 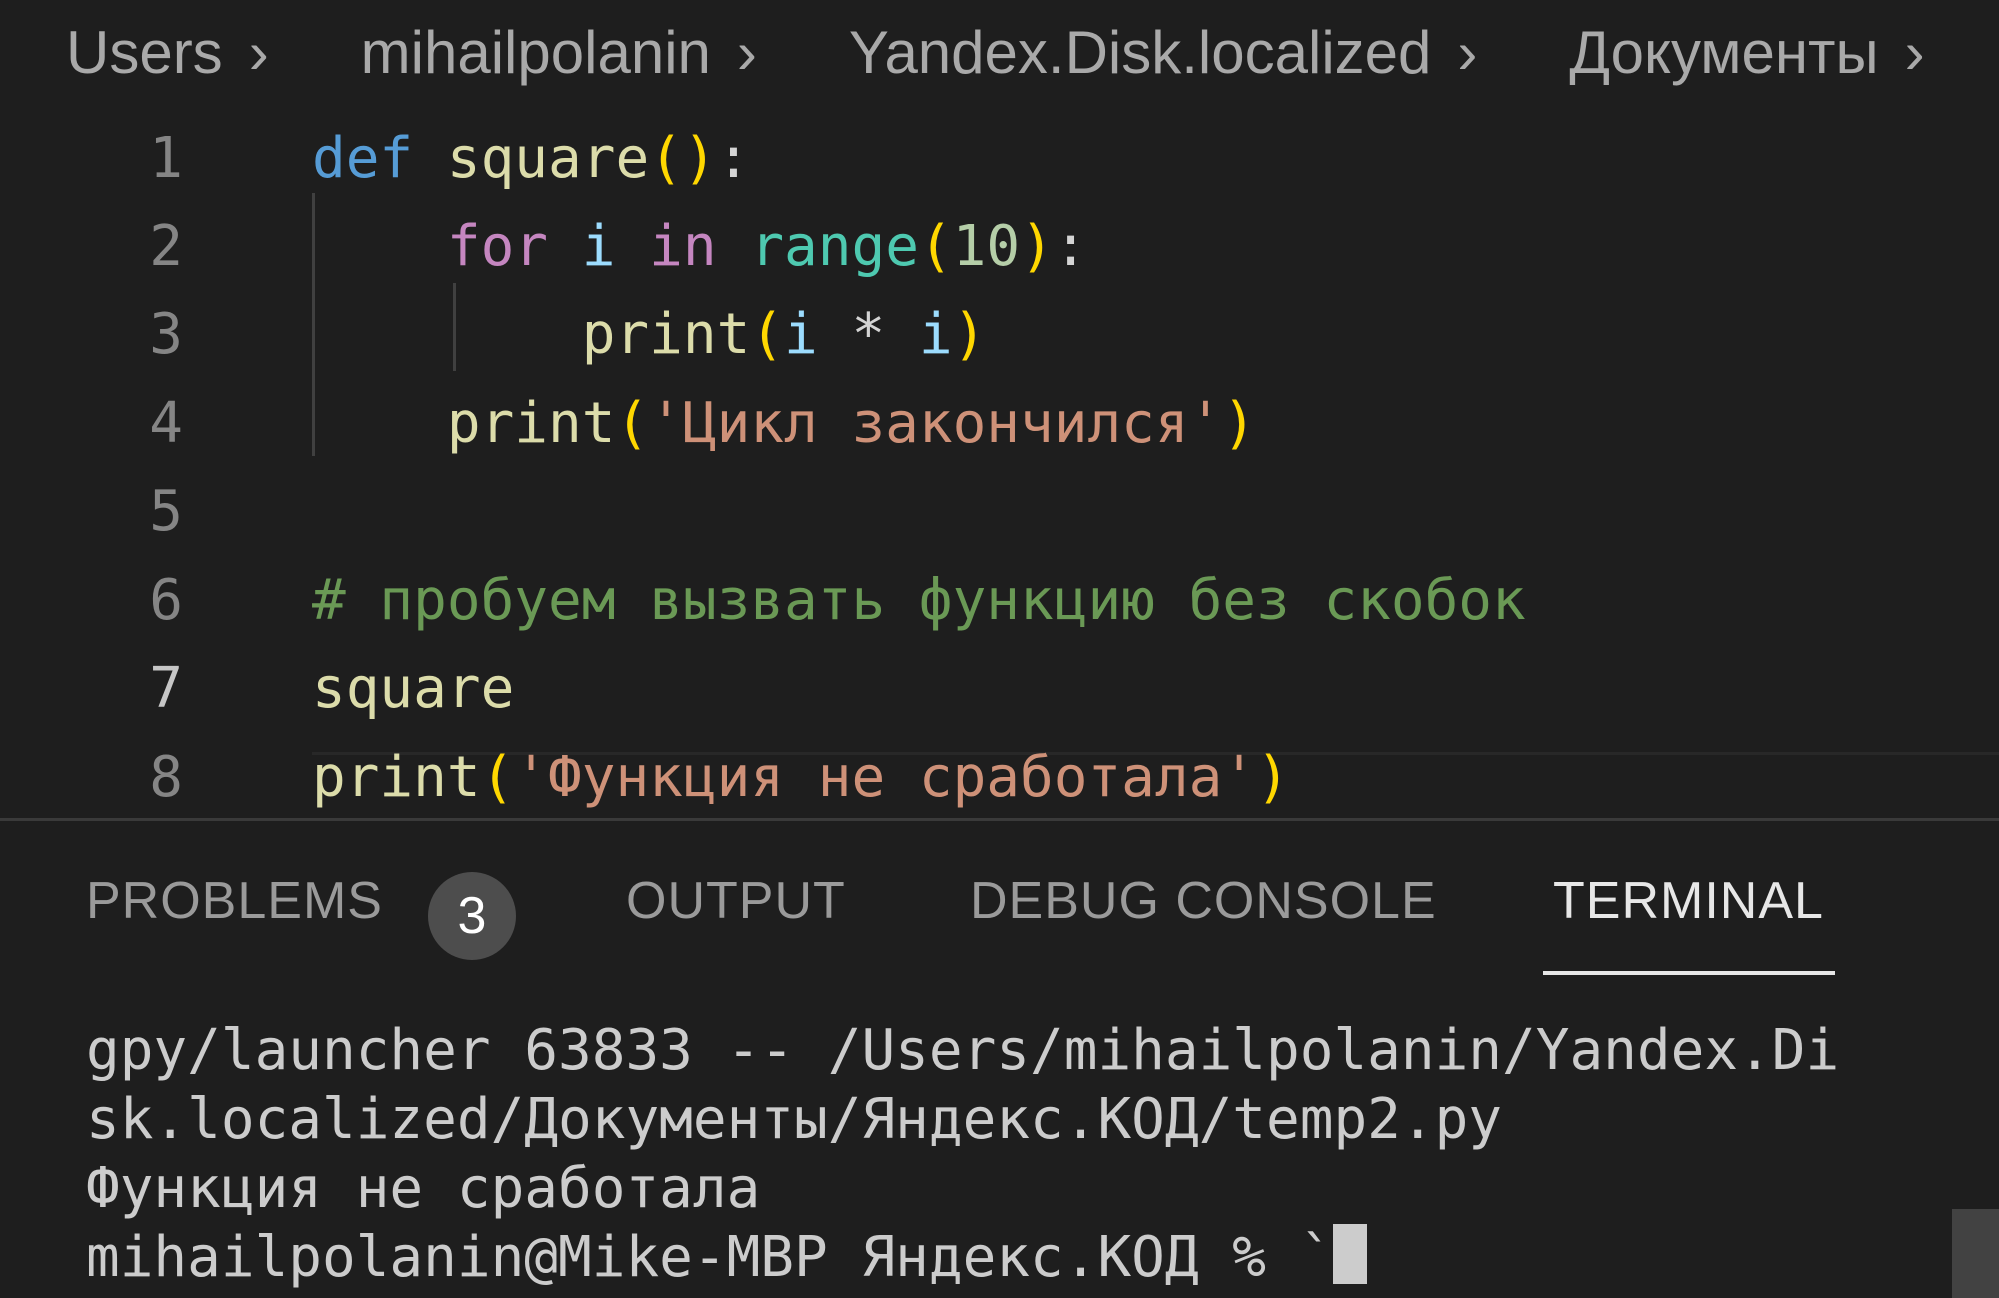 I want to click on code-token: 10, so click(x=986, y=246).